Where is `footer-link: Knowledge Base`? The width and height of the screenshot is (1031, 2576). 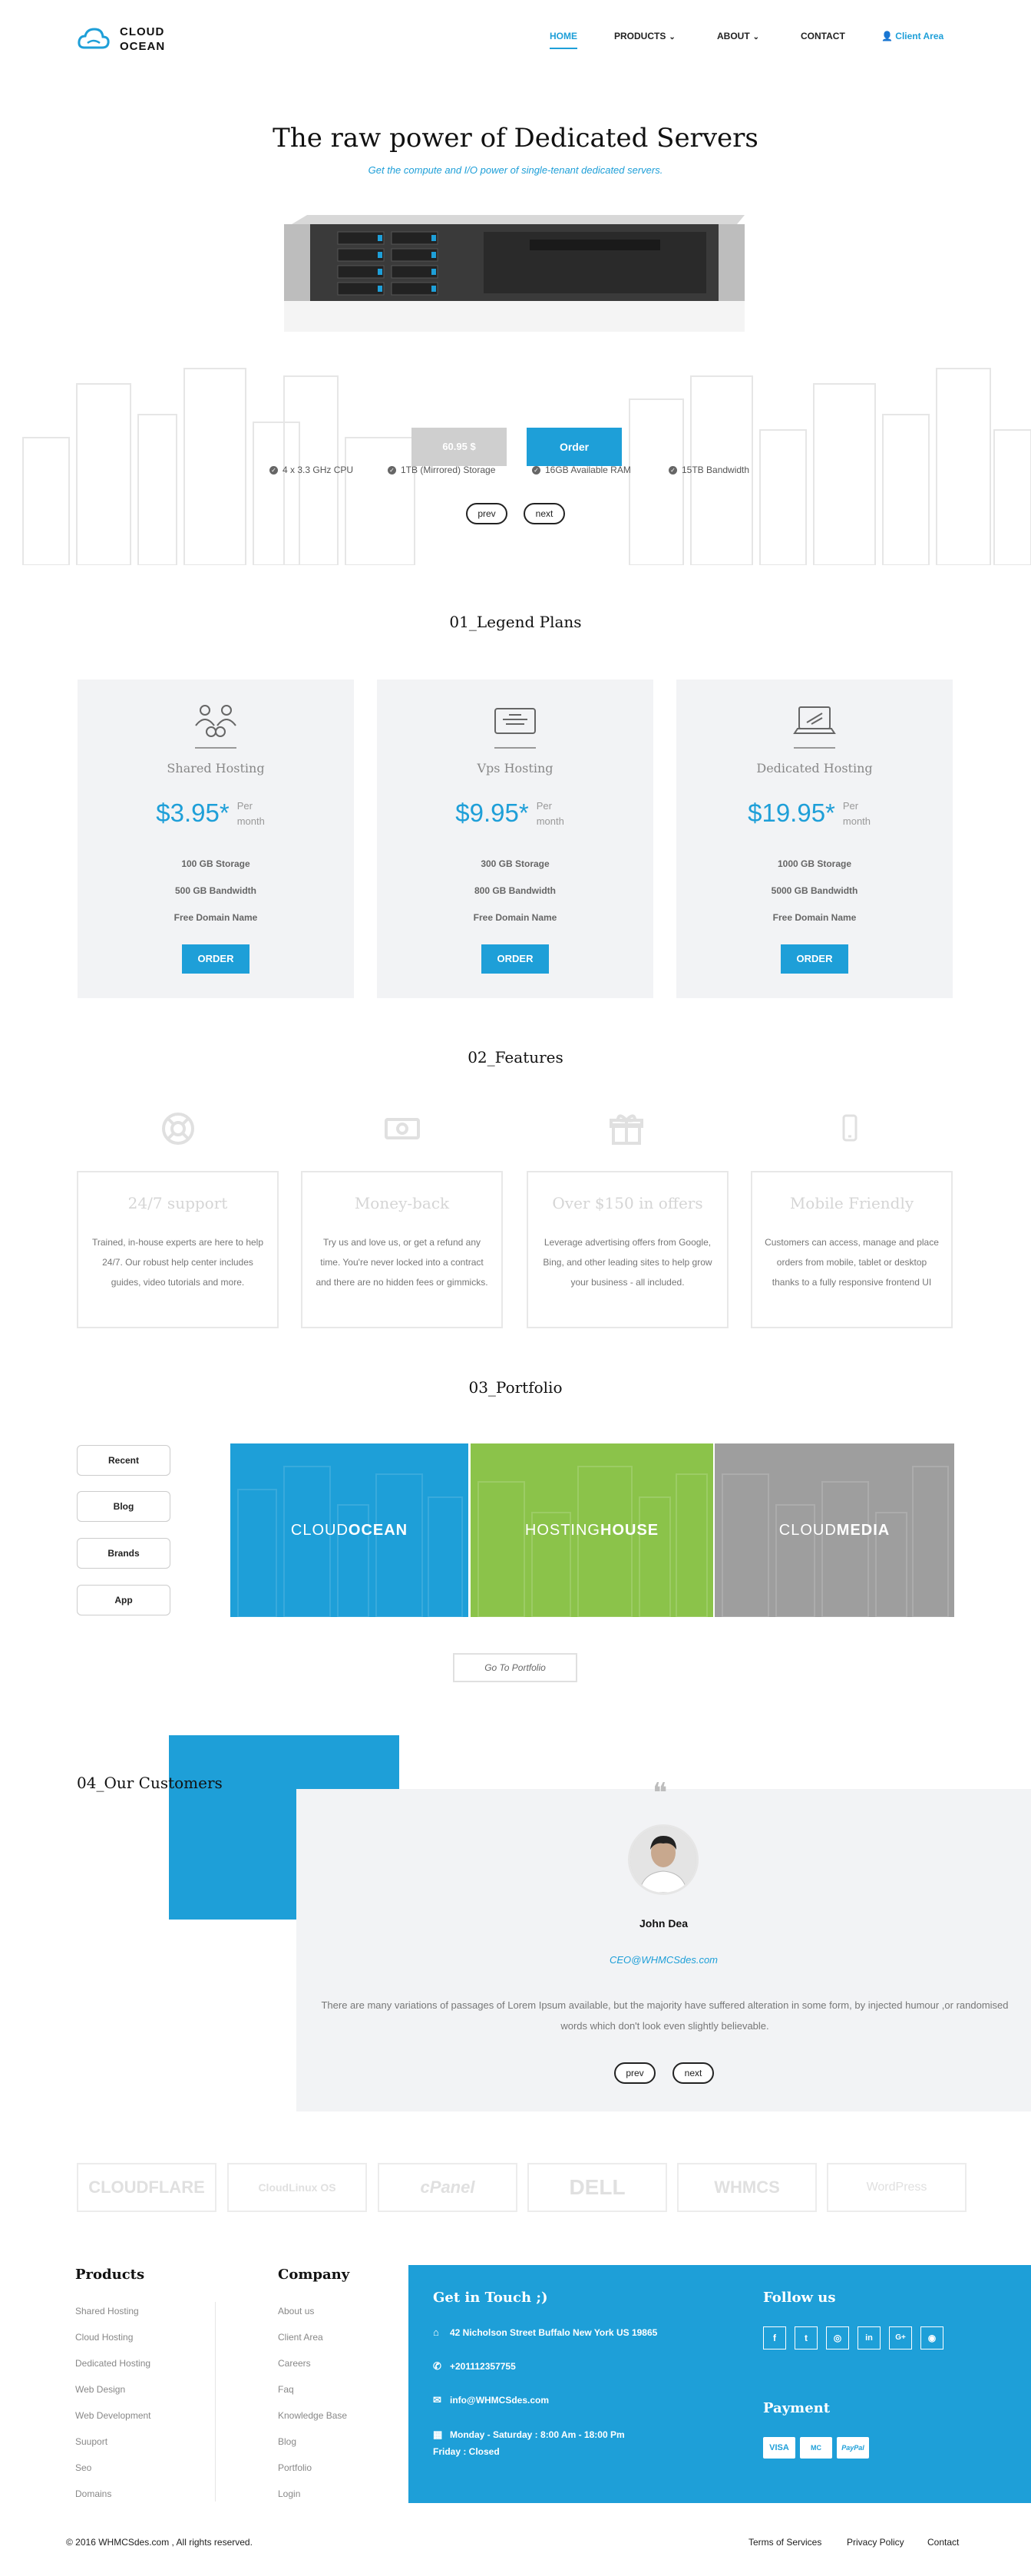
footer-link: Knowledge Base is located at coordinates (312, 2415).